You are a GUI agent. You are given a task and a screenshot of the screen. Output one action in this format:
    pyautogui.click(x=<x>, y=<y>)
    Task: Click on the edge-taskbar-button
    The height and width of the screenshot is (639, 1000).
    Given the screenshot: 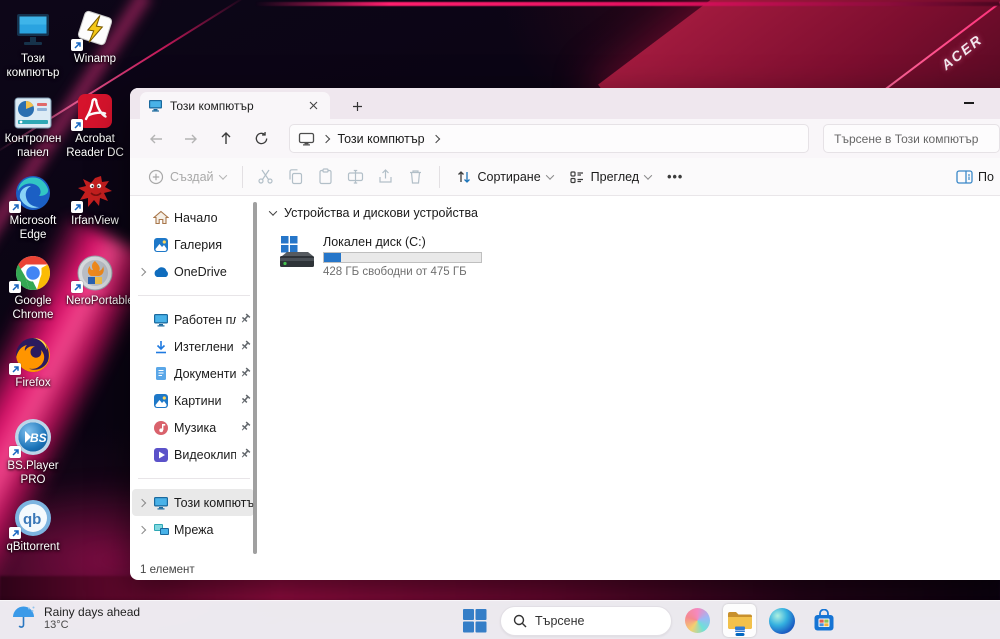 What is the action you would take?
    pyautogui.click(x=781, y=620)
    